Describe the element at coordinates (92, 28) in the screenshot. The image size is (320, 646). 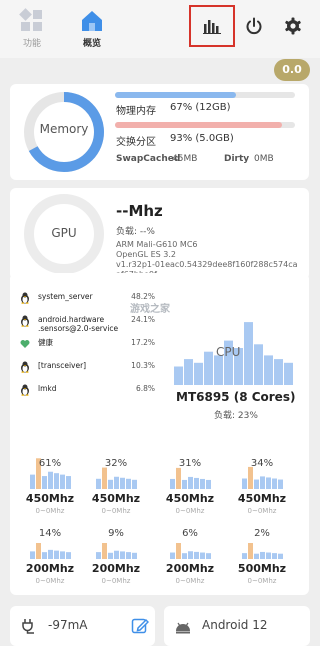
I see `tab-overview: 概览` at that location.